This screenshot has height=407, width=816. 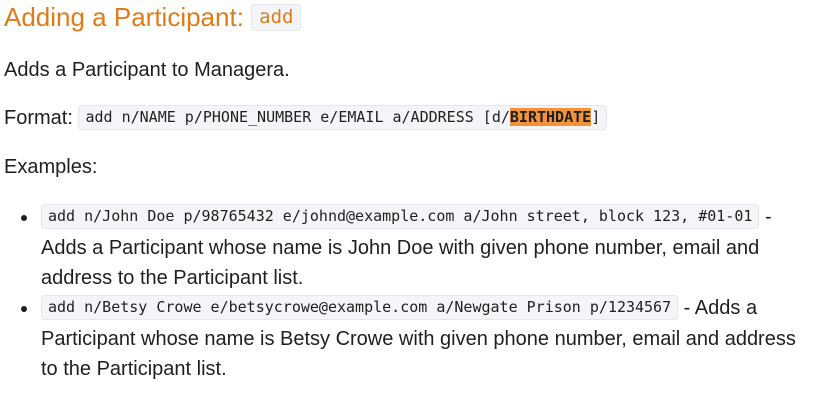 I want to click on format-code-suffix: ], so click(x=596, y=117).